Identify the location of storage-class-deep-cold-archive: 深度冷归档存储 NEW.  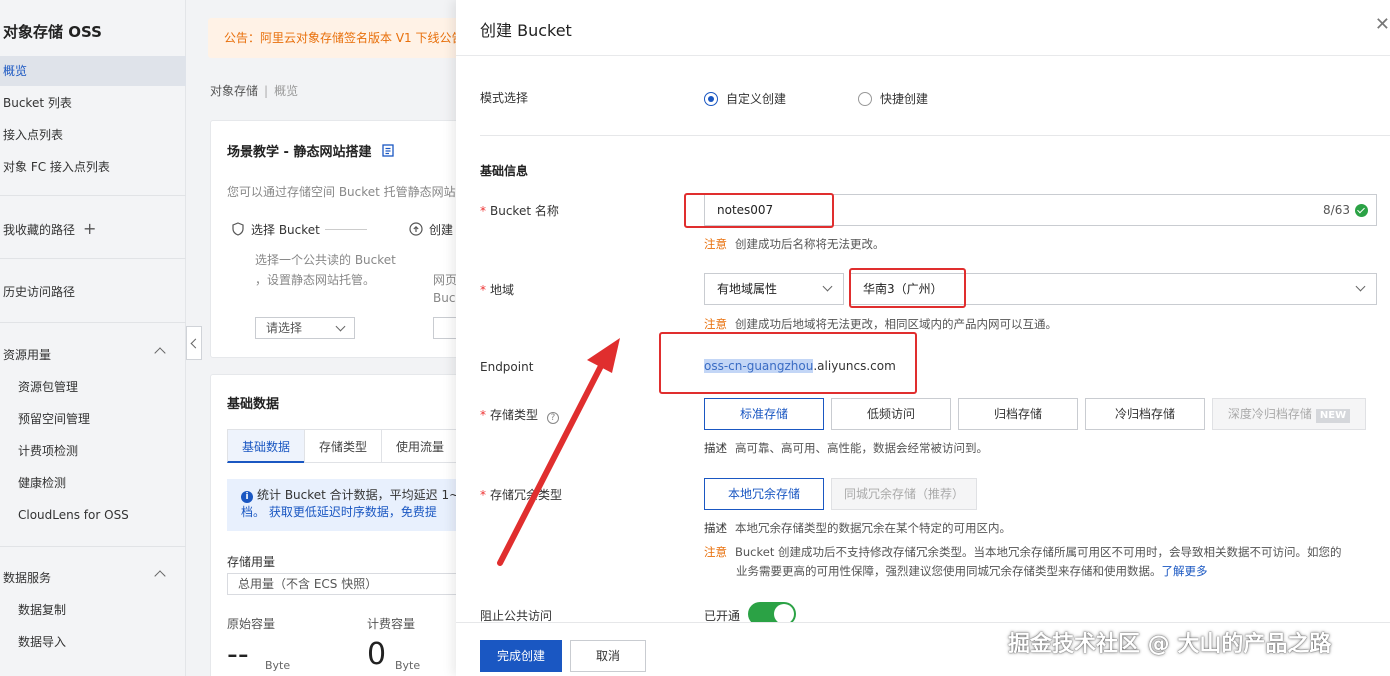
(1289, 414).